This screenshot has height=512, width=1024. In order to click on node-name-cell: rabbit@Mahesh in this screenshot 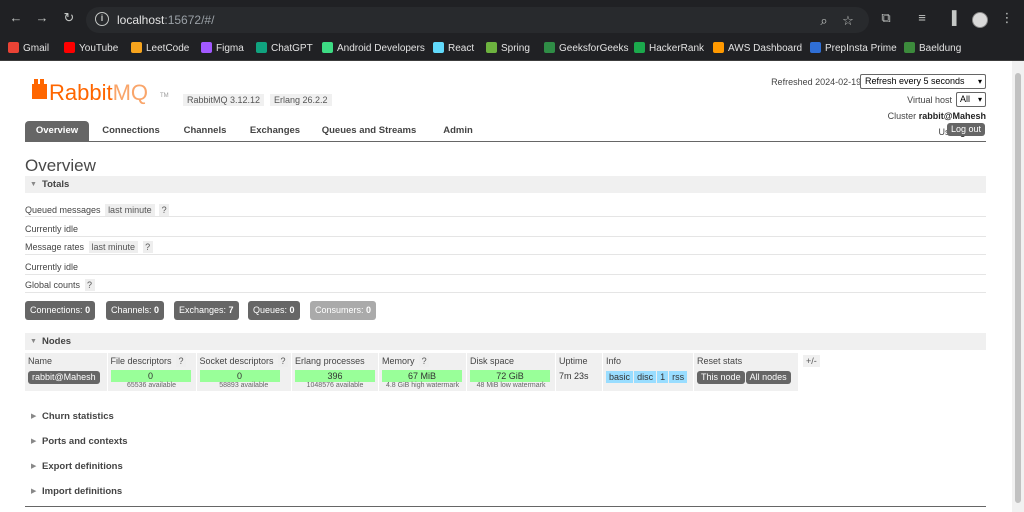, I will do `click(66, 379)`.